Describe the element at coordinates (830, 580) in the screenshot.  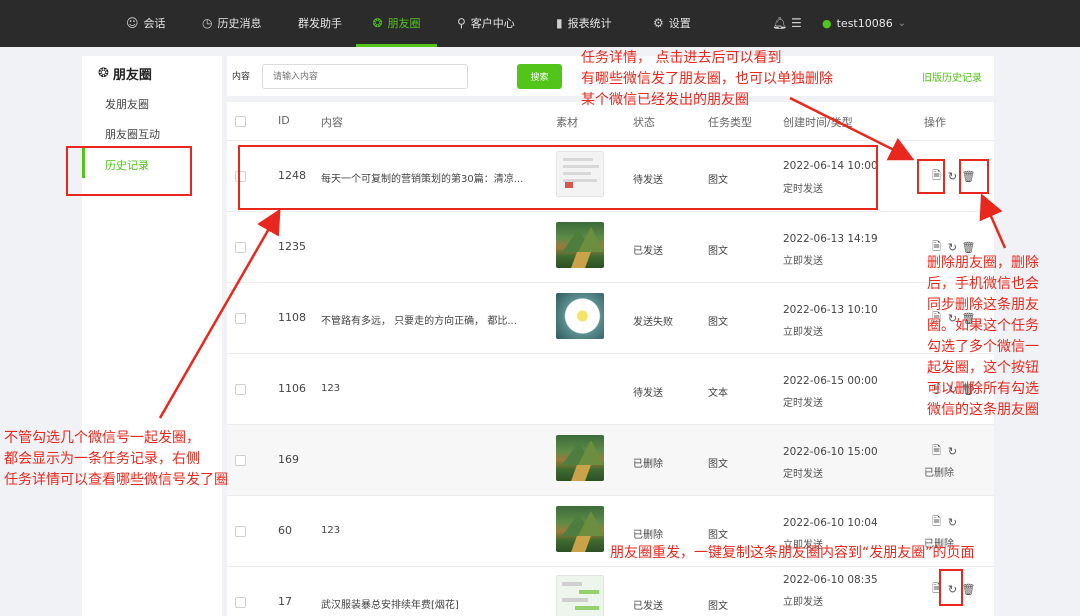
I see `row-created-time: 2022-06-10 08:35` at that location.